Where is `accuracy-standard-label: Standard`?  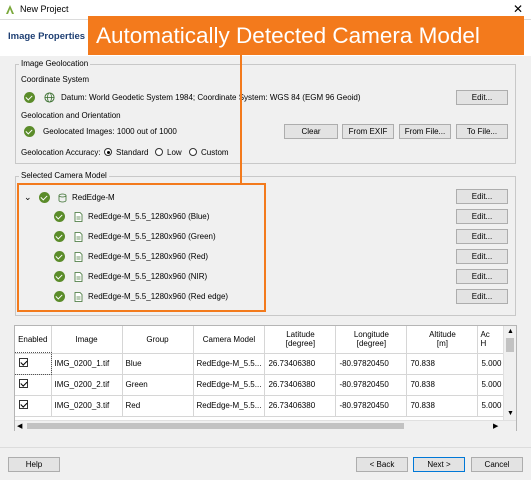
accuracy-standard-label: Standard is located at coordinates (132, 152).